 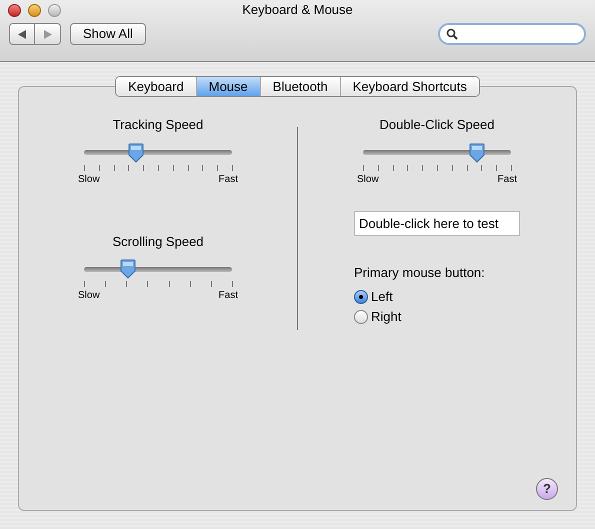 What do you see at coordinates (108, 34) in the screenshot?
I see `show-all-button: Show All` at bounding box center [108, 34].